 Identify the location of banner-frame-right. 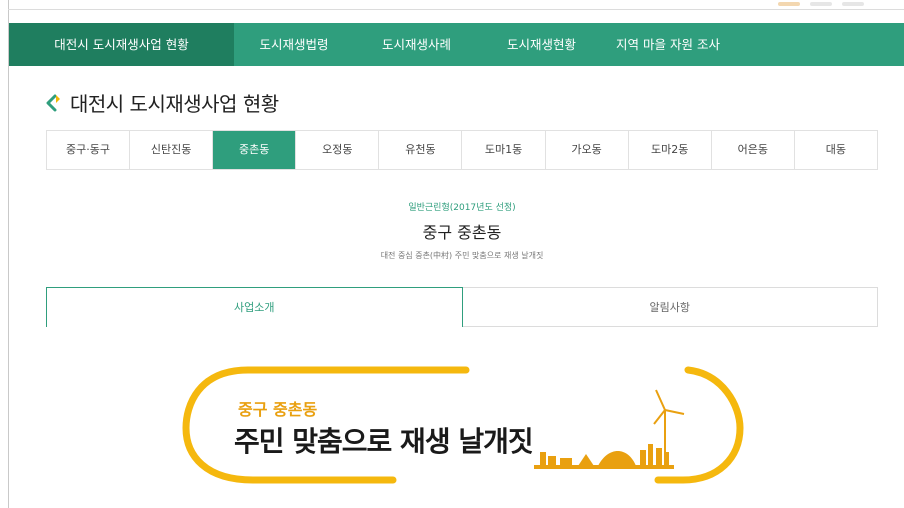
(699, 425).